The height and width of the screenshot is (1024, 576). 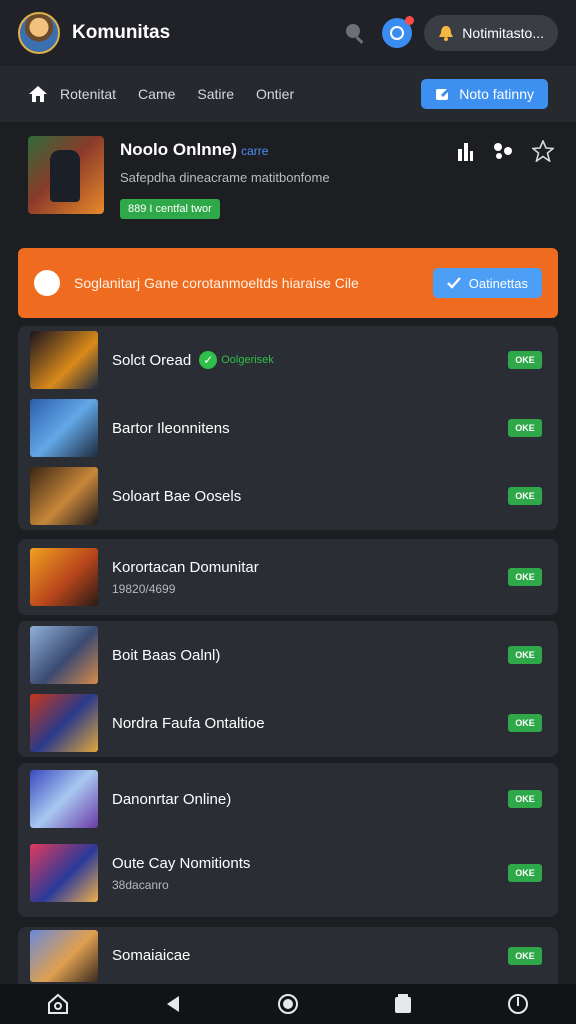 I want to click on nav-home-button, so click(x=38, y=94).